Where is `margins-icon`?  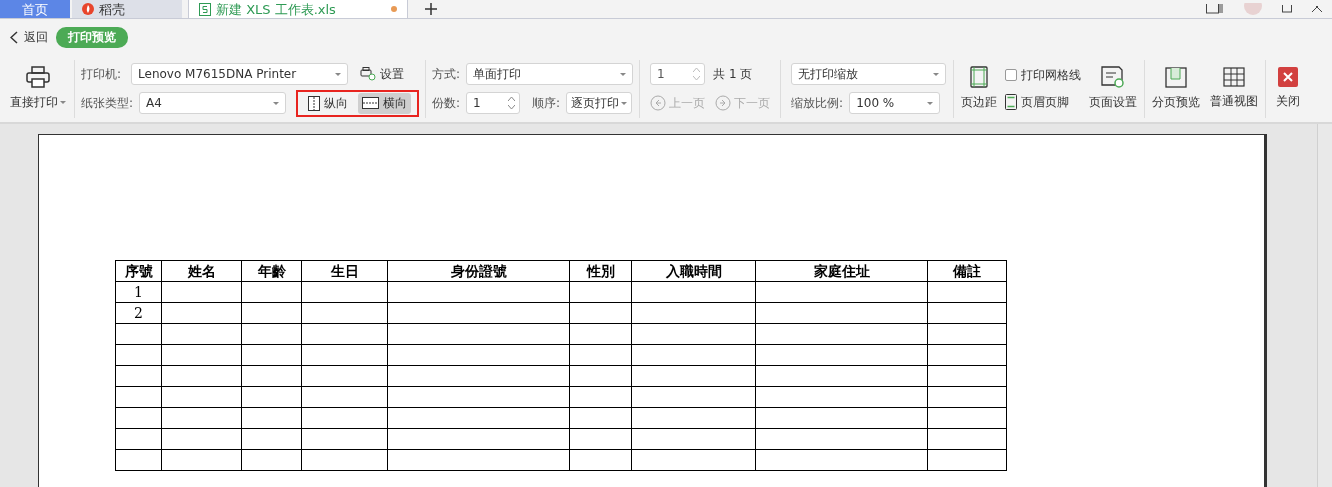 margins-icon is located at coordinates (979, 77).